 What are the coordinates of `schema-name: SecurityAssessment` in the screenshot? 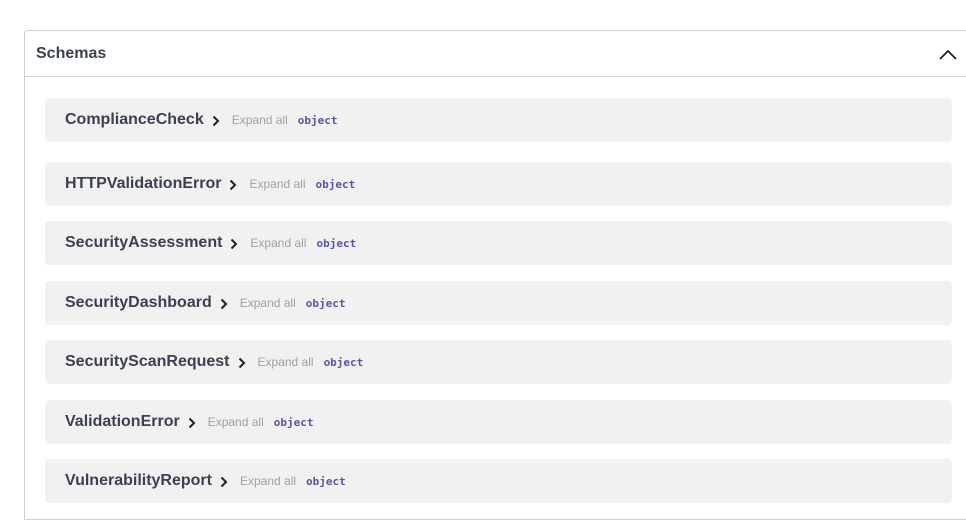 It's located at (143, 243).